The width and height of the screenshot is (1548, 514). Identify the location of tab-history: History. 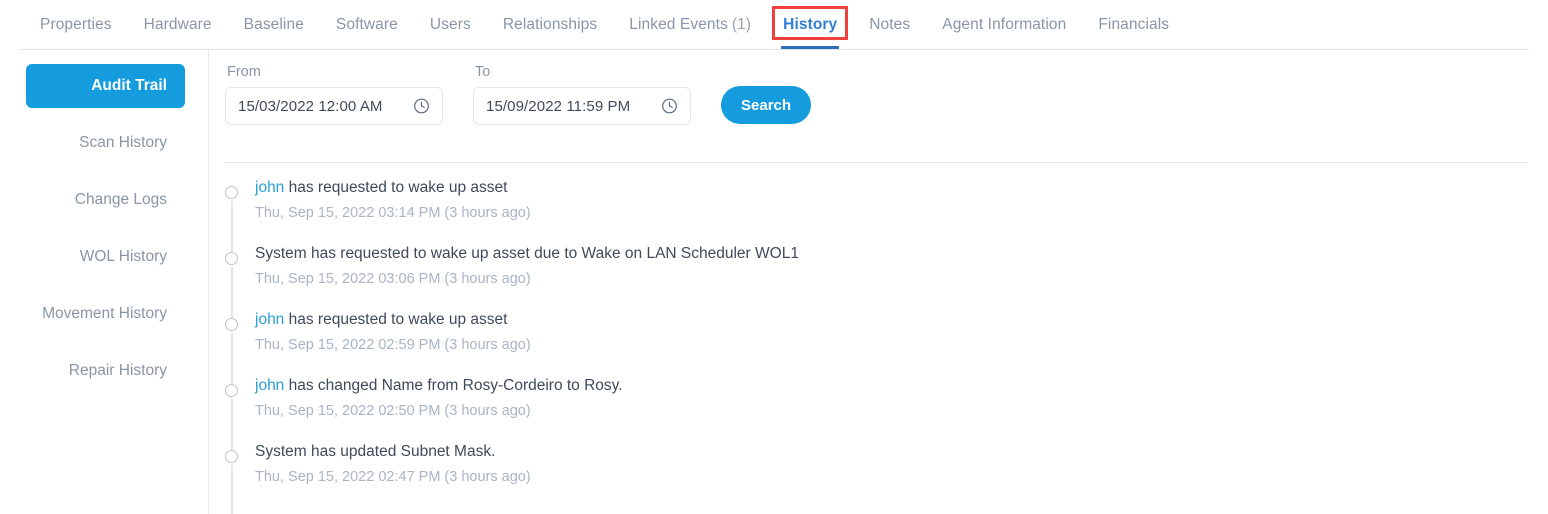
(810, 25).